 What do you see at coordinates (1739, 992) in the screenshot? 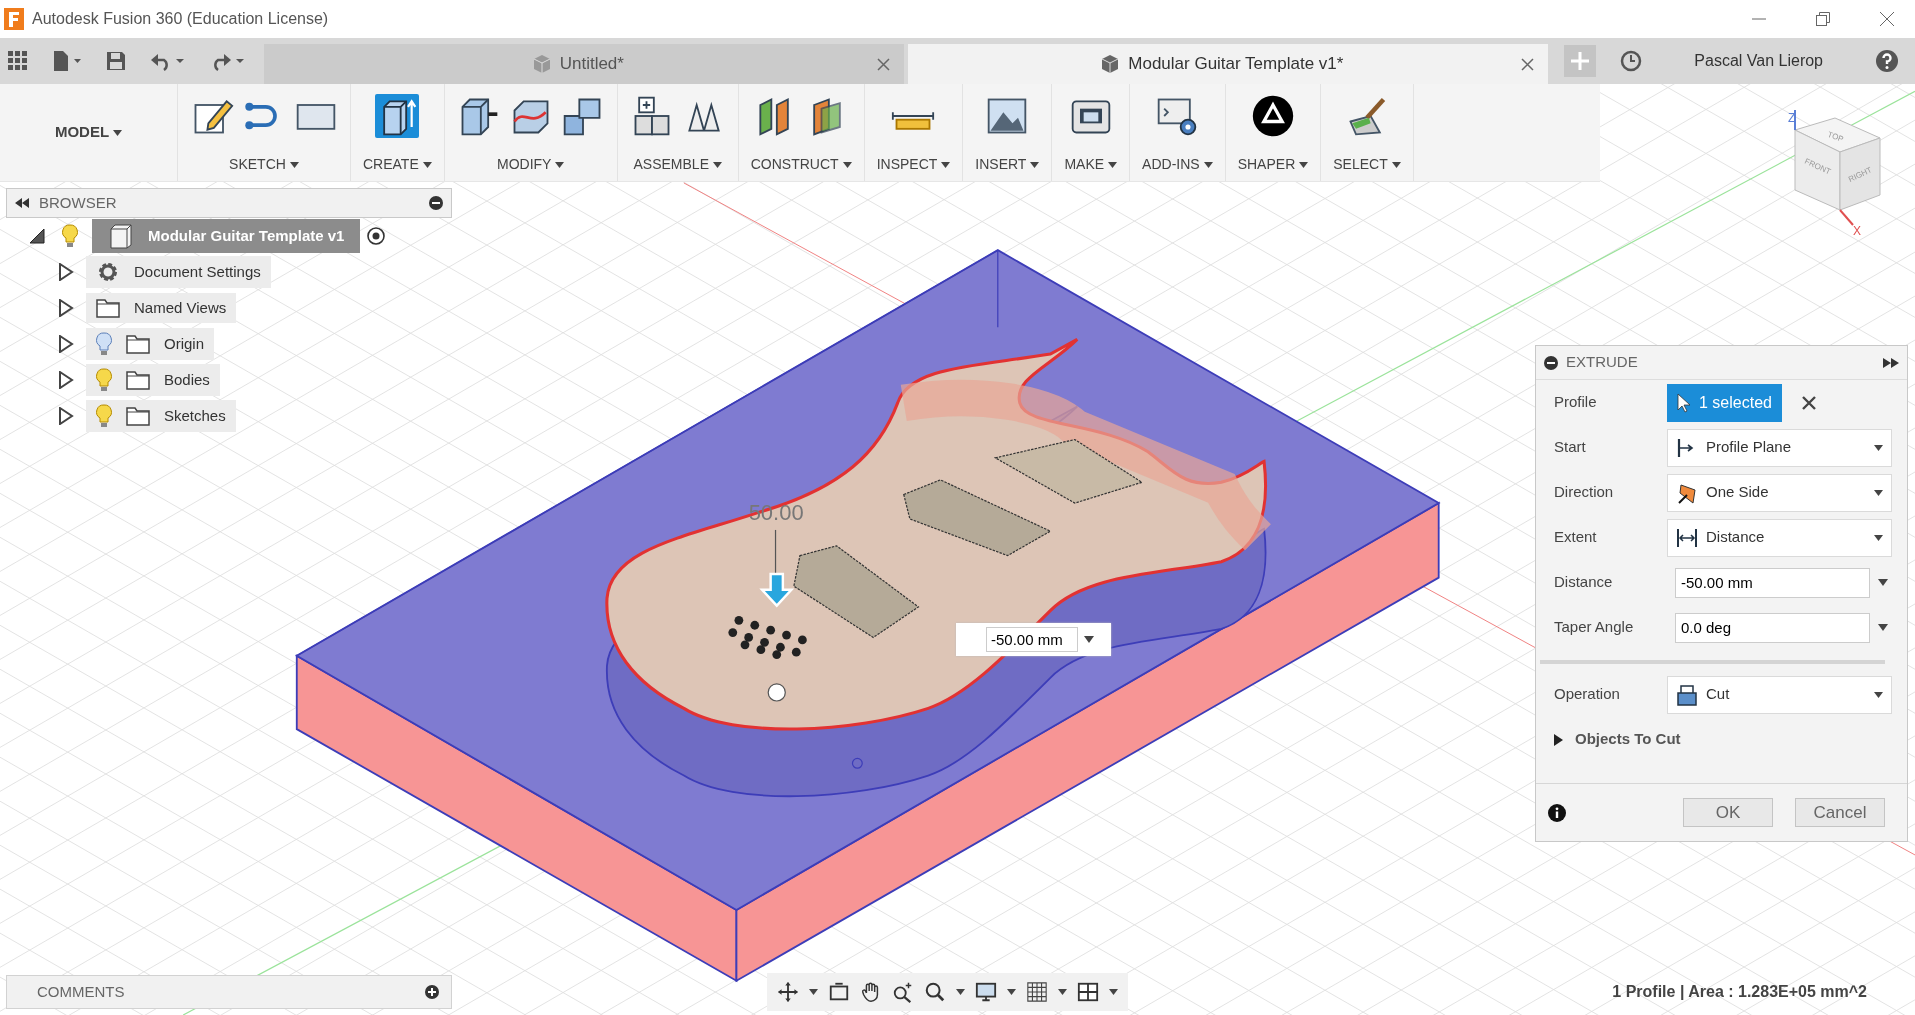
I see `status-text: 1 Profile | Area : 1.283E+05 mm^2` at bounding box center [1739, 992].